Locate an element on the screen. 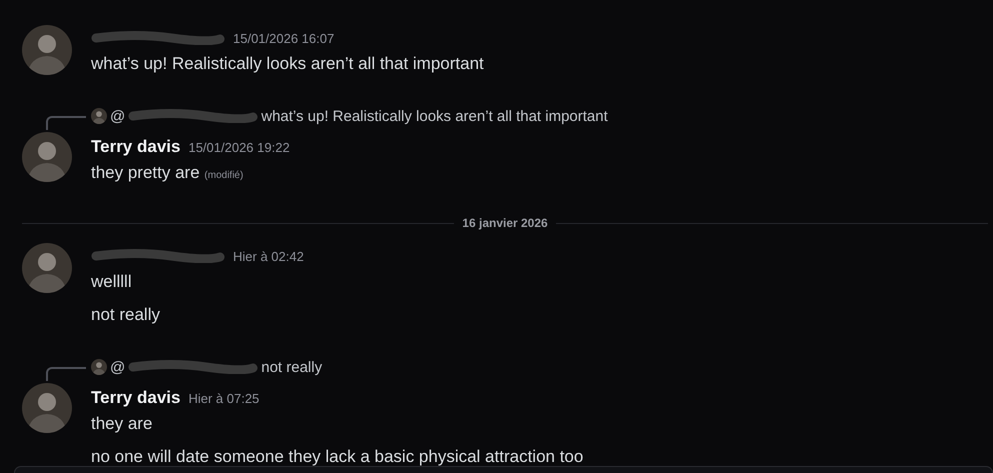 Image resolution: width=993 pixels, height=473 pixels. message-text: what’s up! Realistically looks aren’t all that important is located at coordinates (287, 63).